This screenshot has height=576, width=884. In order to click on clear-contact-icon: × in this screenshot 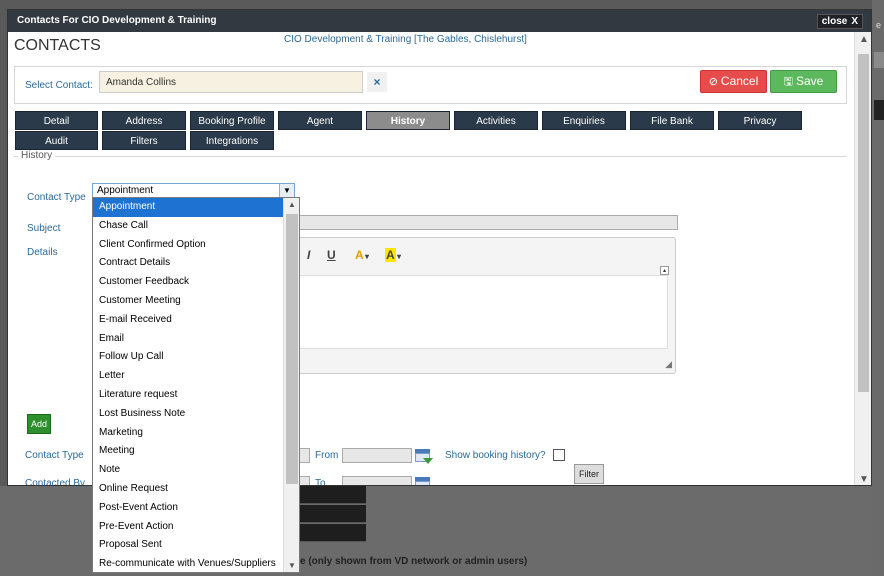, I will do `click(377, 82)`.